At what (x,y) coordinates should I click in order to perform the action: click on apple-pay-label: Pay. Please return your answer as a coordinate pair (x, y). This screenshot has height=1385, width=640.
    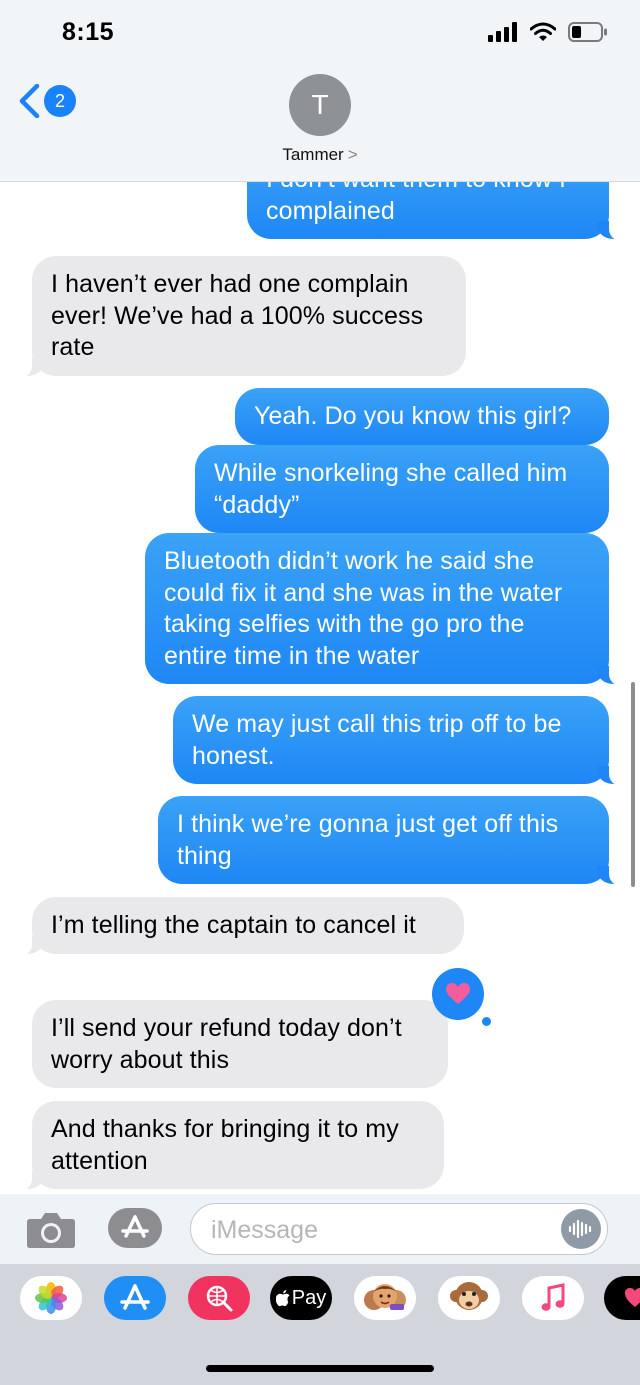
    Looking at the image, I should click on (309, 1297).